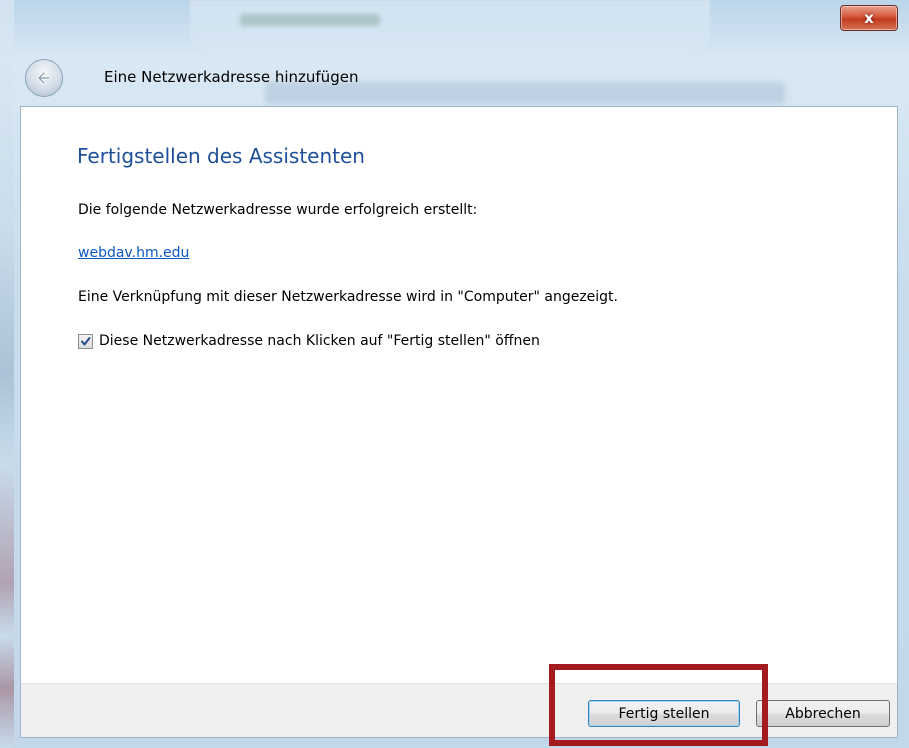  What do you see at coordinates (133, 253) in the screenshot?
I see `network-address-link: webdav.hm.edu` at bounding box center [133, 253].